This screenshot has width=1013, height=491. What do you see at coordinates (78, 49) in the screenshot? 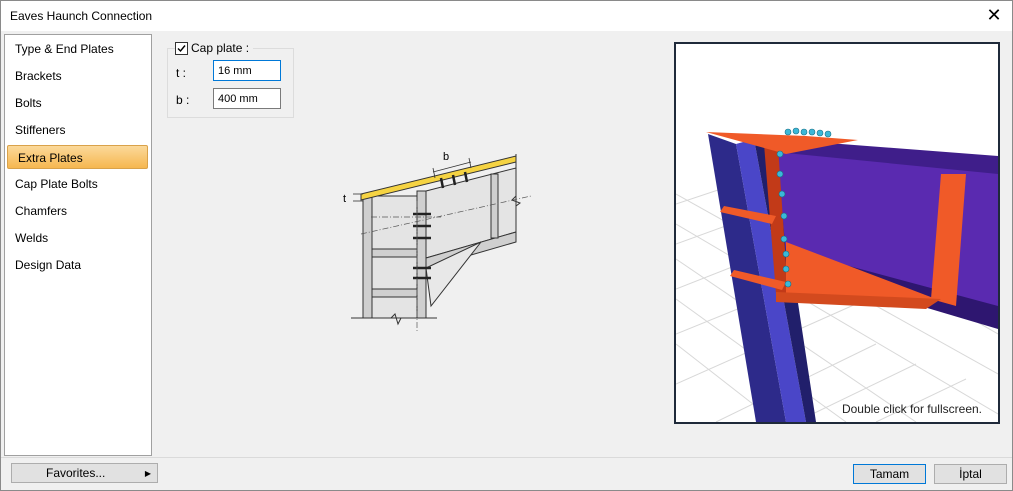
I see `sidebar-item-type-end-plates: Type & End Plates` at bounding box center [78, 49].